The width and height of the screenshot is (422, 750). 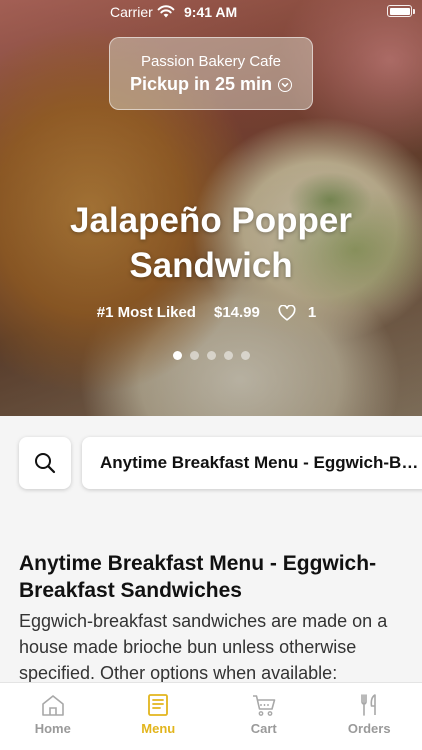 I want to click on cart-icon, so click(x=264, y=705).